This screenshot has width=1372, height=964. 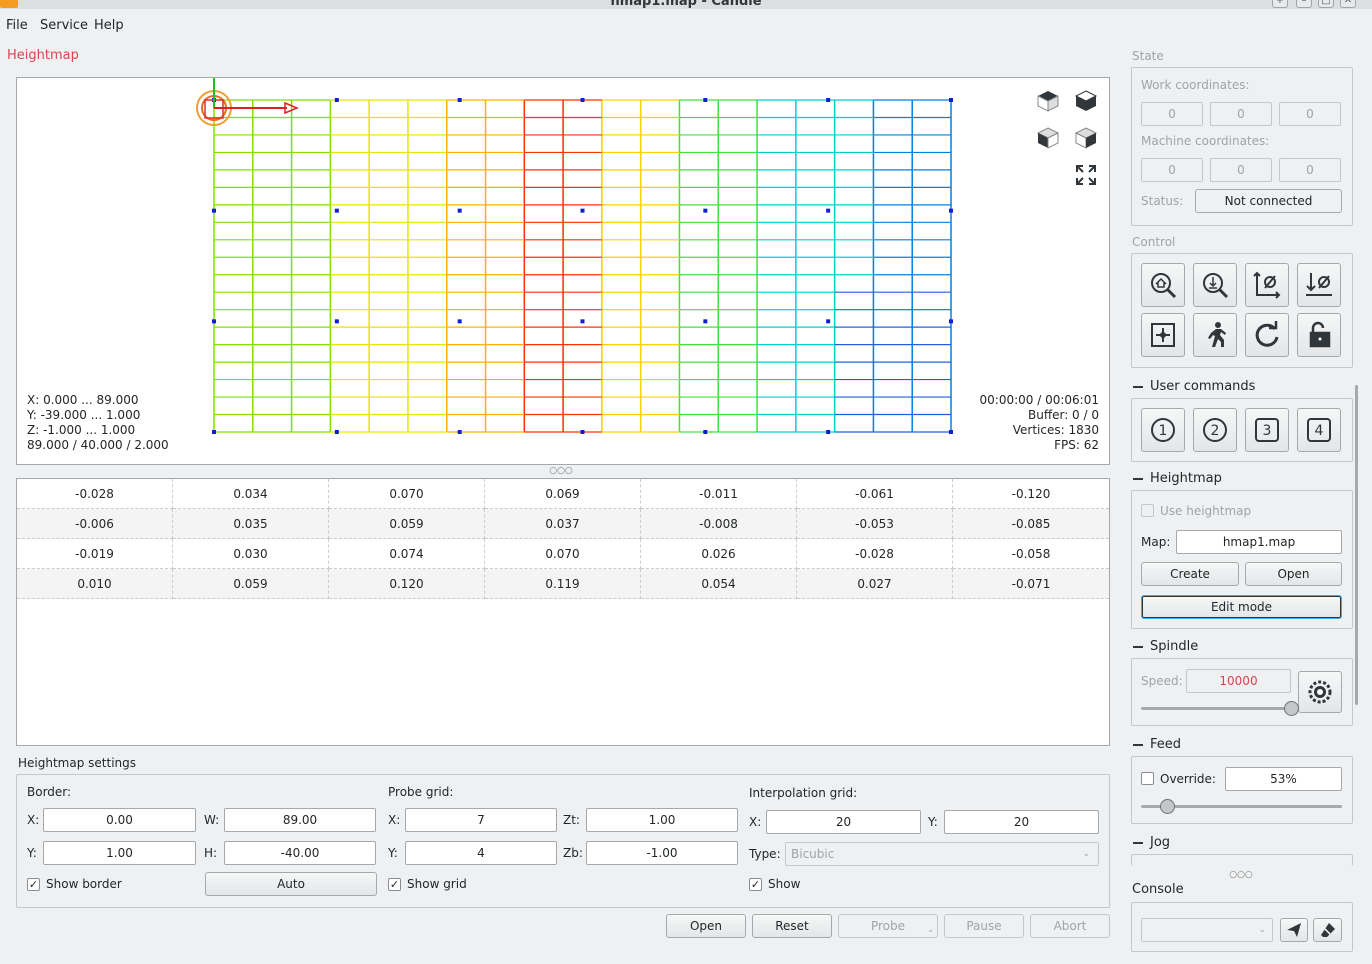 I want to click on use-heightmap-checkbox, so click(x=1147, y=510).